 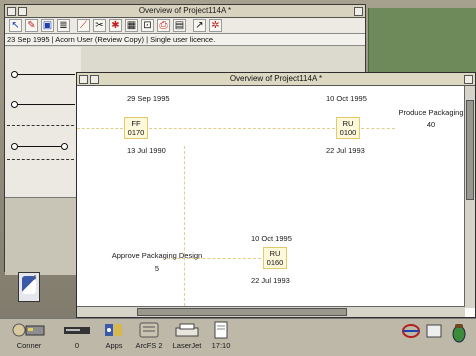 I want to click on front-window-titlebar: Overview of Project114A *, so click(x=276, y=79).